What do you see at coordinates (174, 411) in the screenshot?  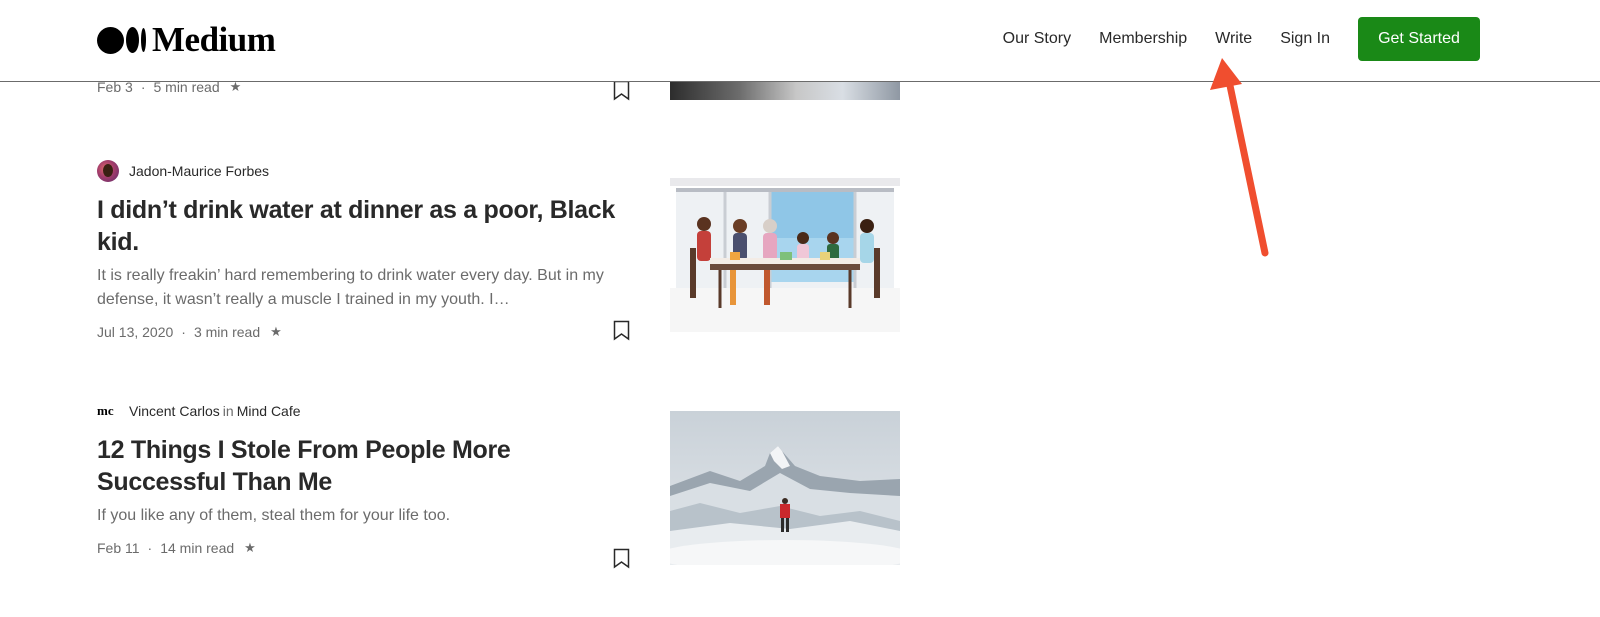 I see `author-name: Vincent Carlos` at bounding box center [174, 411].